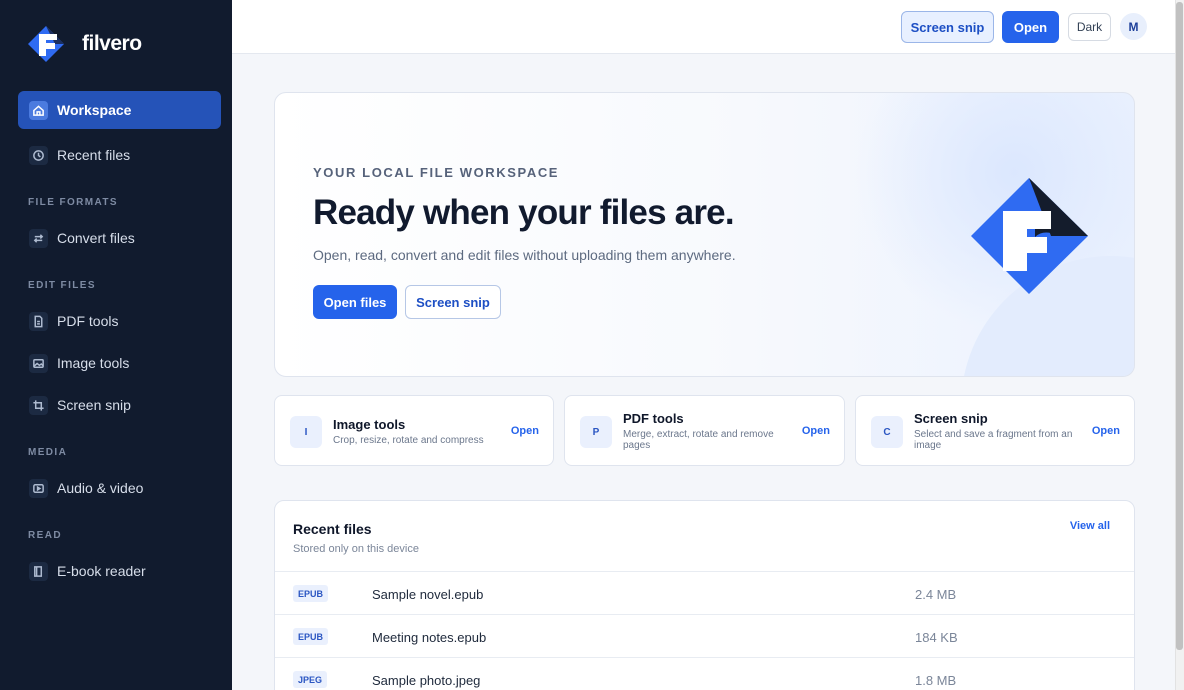  Describe the element at coordinates (38, 363) in the screenshot. I see `image-icon` at that location.